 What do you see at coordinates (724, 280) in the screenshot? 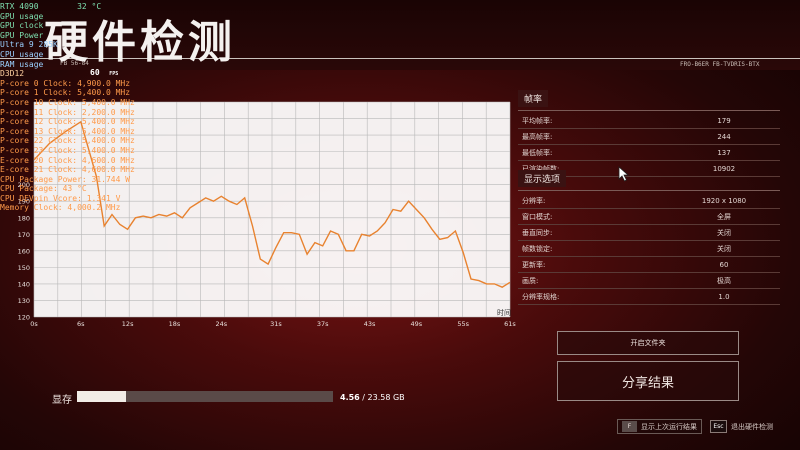
I see `display-row-value: 极高` at bounding box center [724, 280].